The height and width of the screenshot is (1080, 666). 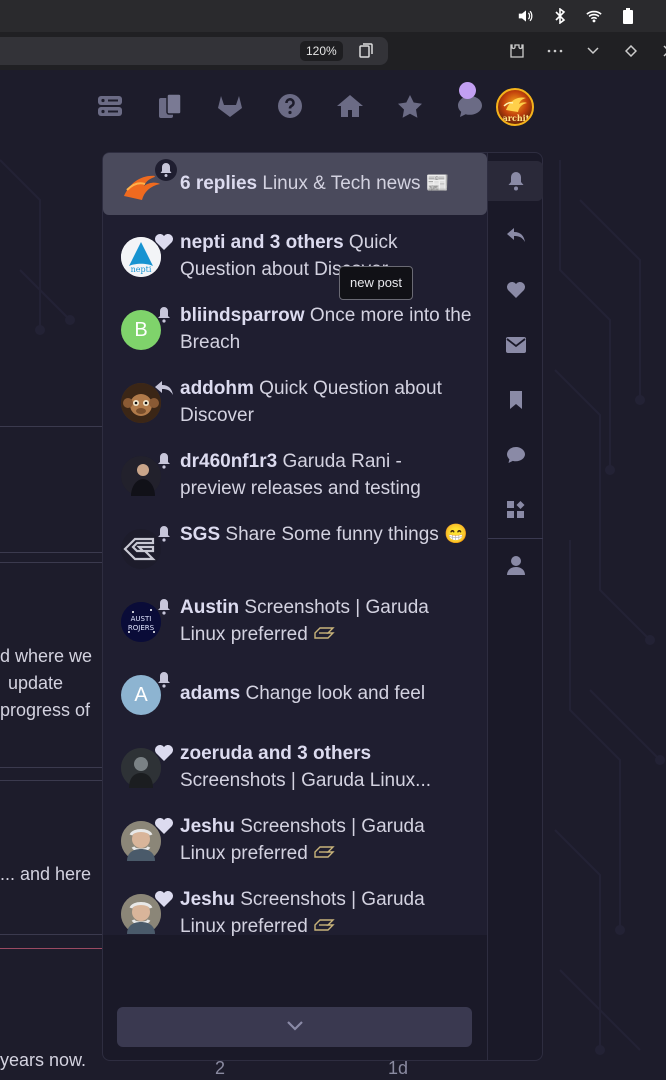 I want to click on extensions-icon, so click(x=517, y=51).